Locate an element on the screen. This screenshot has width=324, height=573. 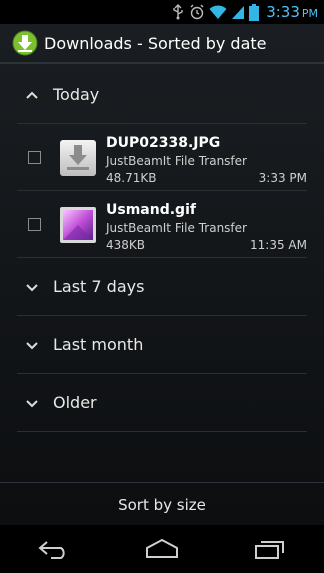
status-clock: 3:33 PM is located at coordinates (292, 12).